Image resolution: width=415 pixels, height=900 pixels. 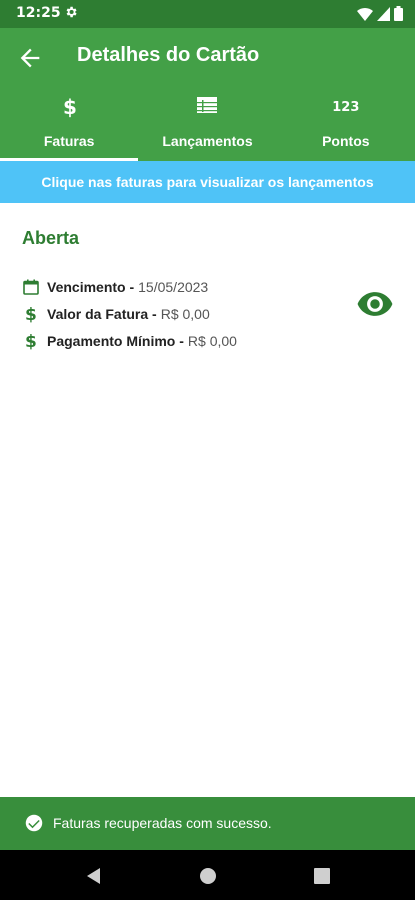 What do you see at coordinates (346, 141) in the screenshot?
I see `tab-label: Pontos` at bounding box center [346, 141].